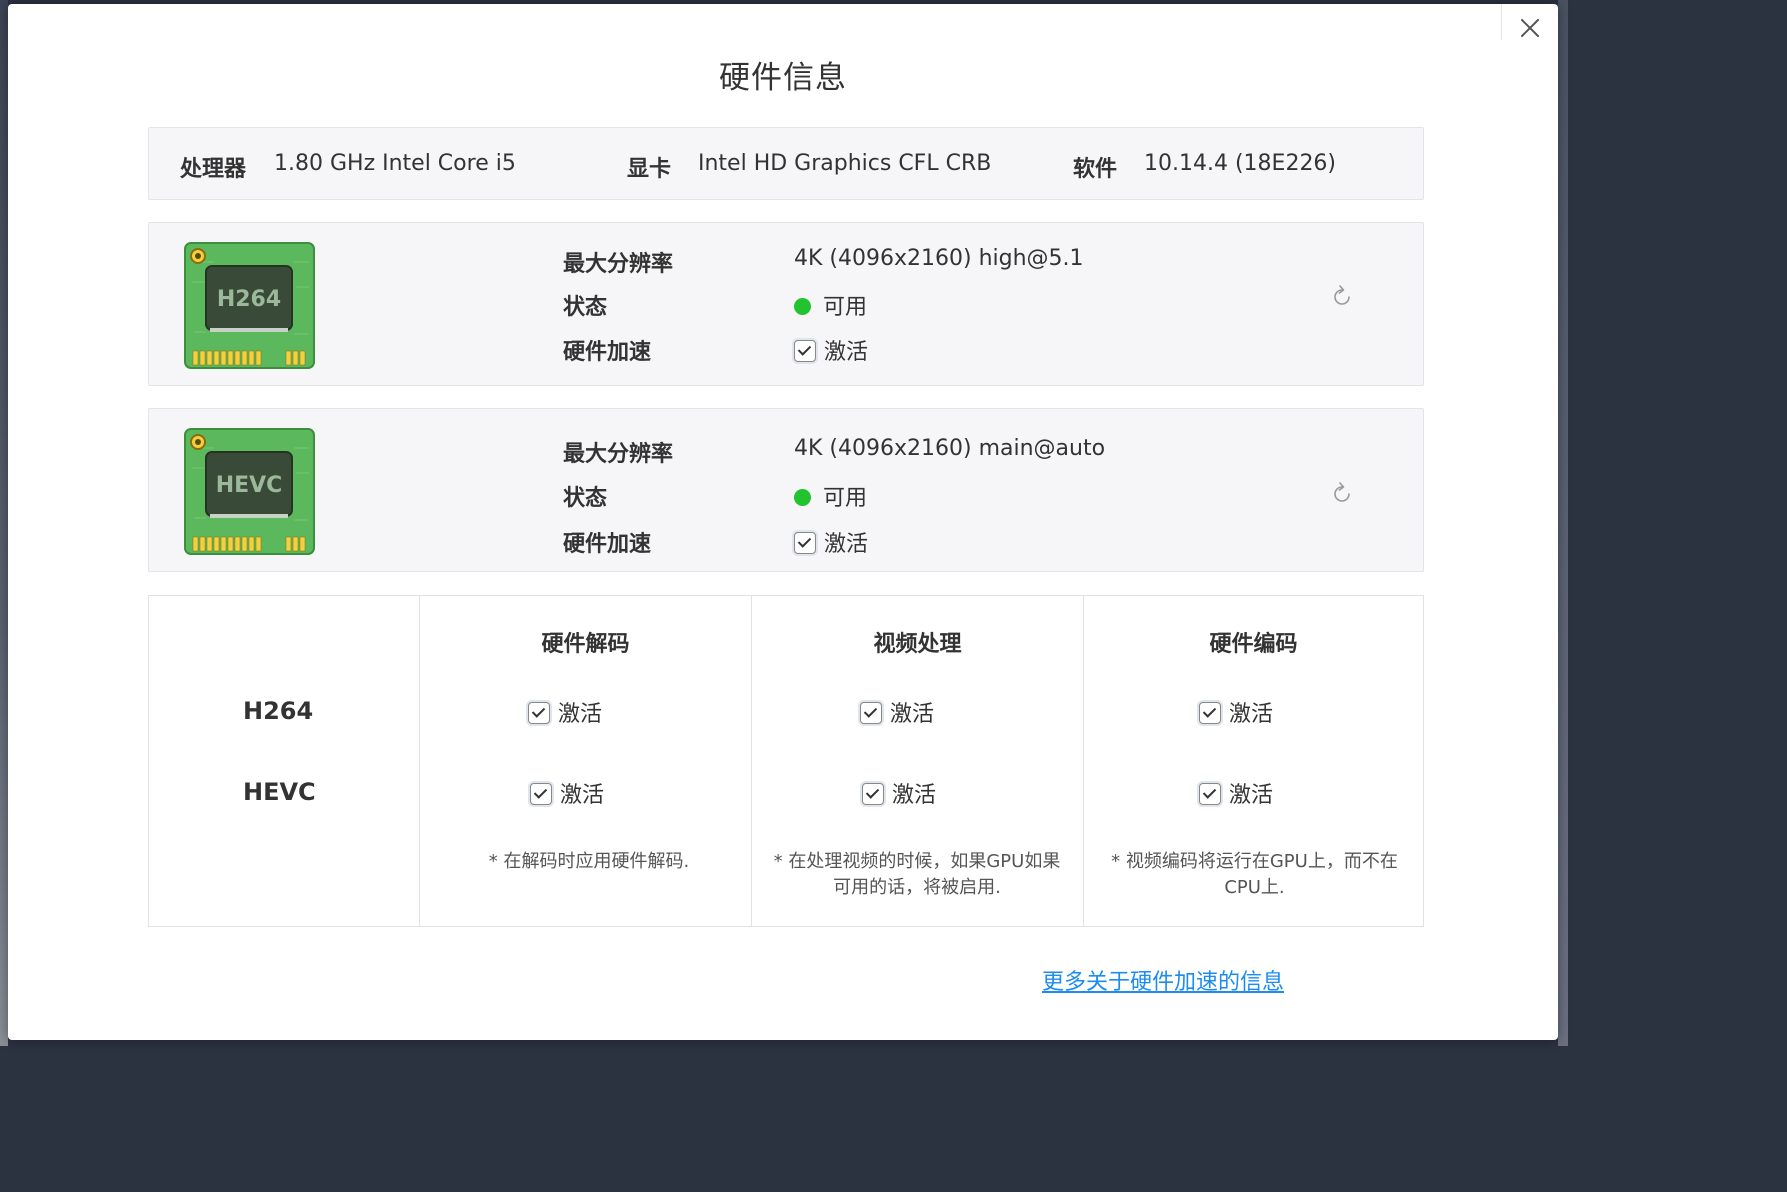 This screenshot has width=1787, height=1192. I want to click on close-divider, so click(1501, 22).